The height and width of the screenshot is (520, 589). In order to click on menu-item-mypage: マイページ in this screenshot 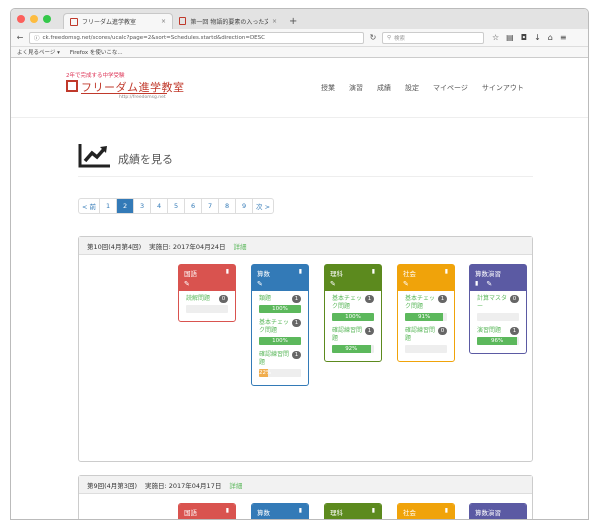, I will do `click(450, 88)`.